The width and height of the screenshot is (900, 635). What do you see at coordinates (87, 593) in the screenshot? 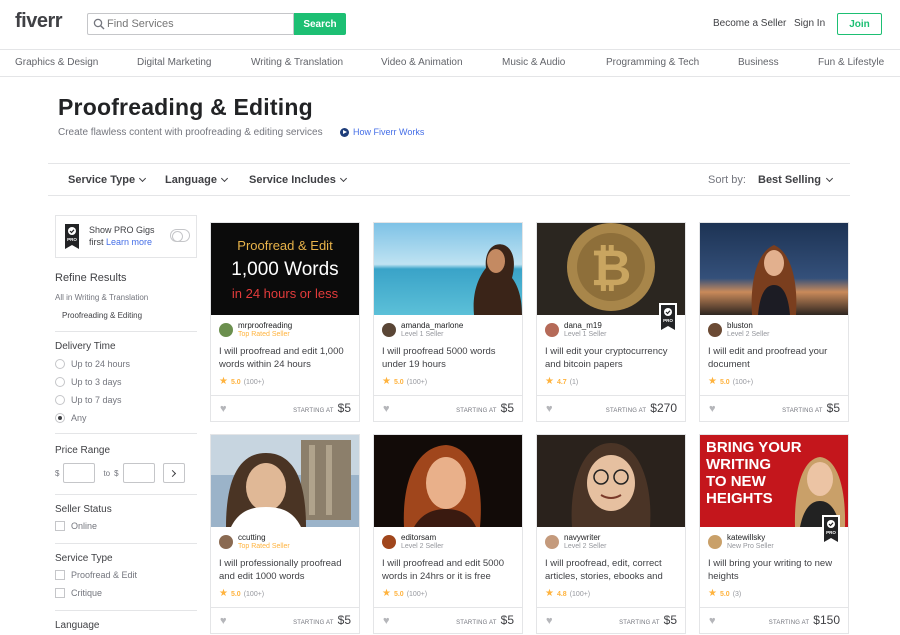
I see `checkbox-label: Critique` at bounding box center [87, 593].